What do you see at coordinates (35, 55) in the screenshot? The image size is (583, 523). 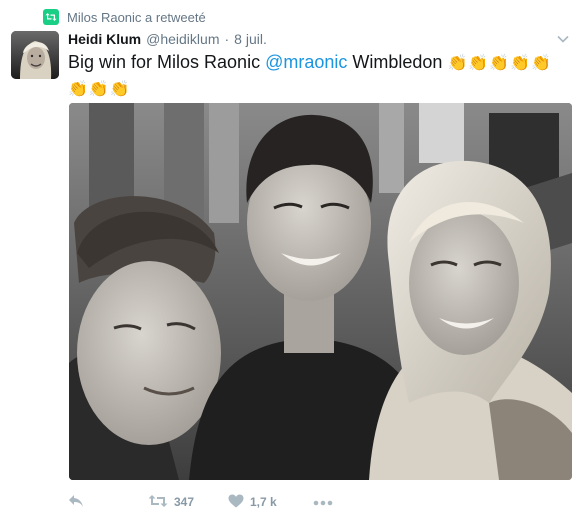 I see `avatar` at bounding box center [35, 55].